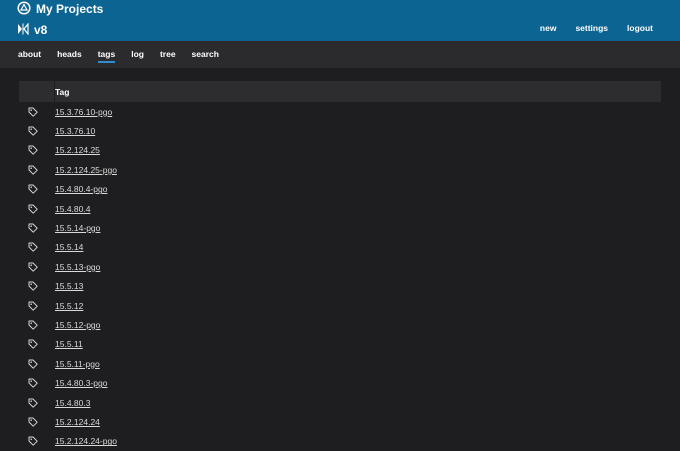  I want to click on tag-link: 15.4.80.3-pgo, so click(81, 383).